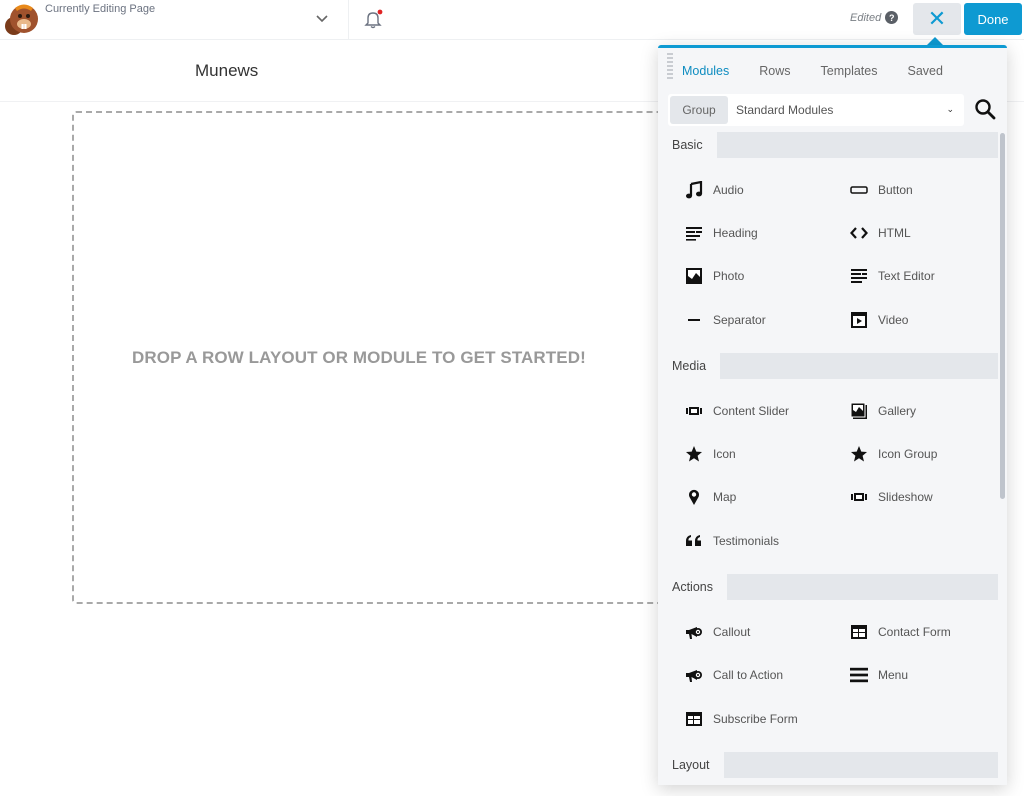  Describe the element at coordinates (935, 41) in the screenshot. I see `panel-caret` at that location.